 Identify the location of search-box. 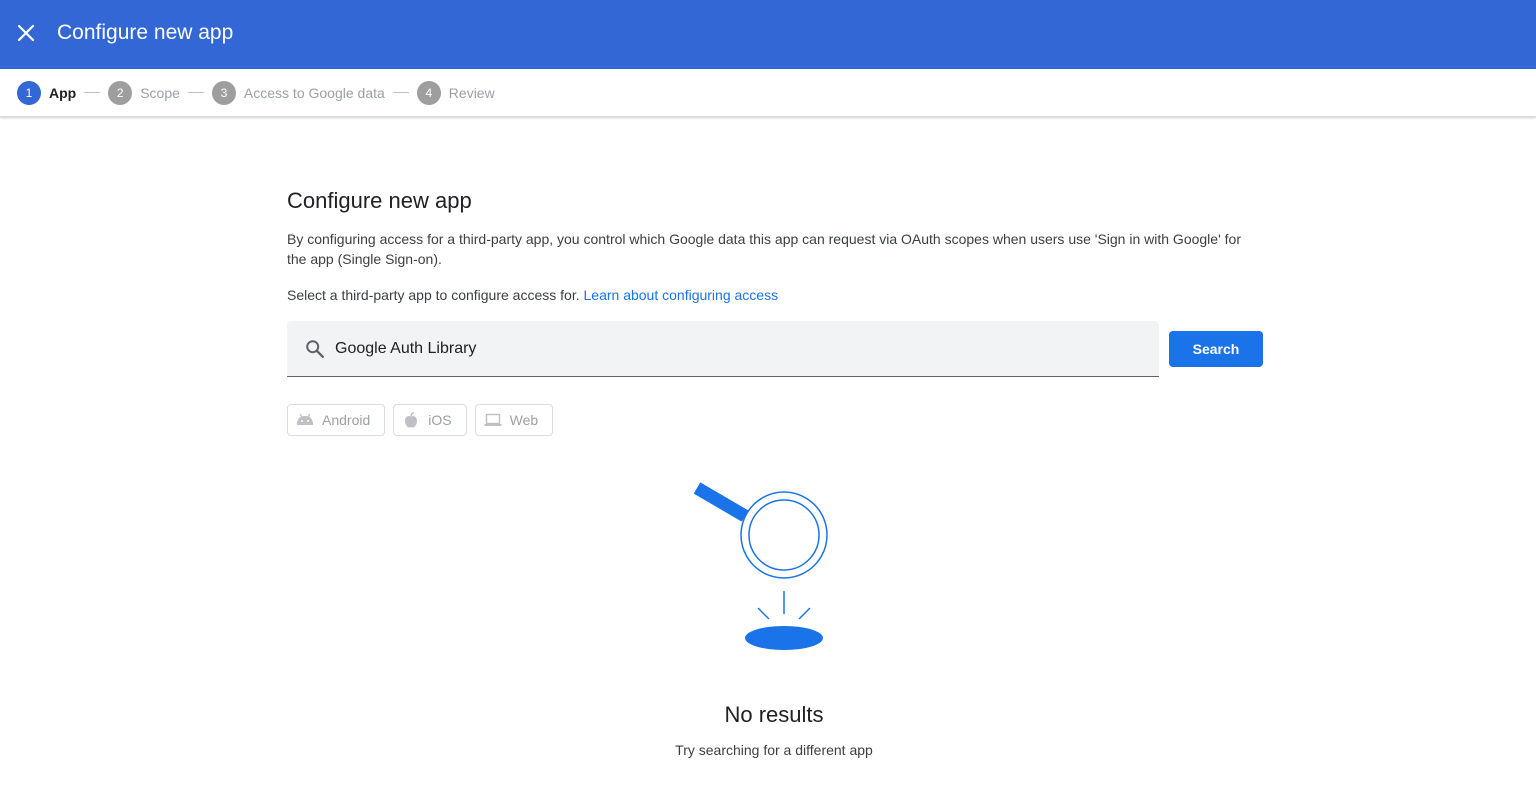
(723, 349).